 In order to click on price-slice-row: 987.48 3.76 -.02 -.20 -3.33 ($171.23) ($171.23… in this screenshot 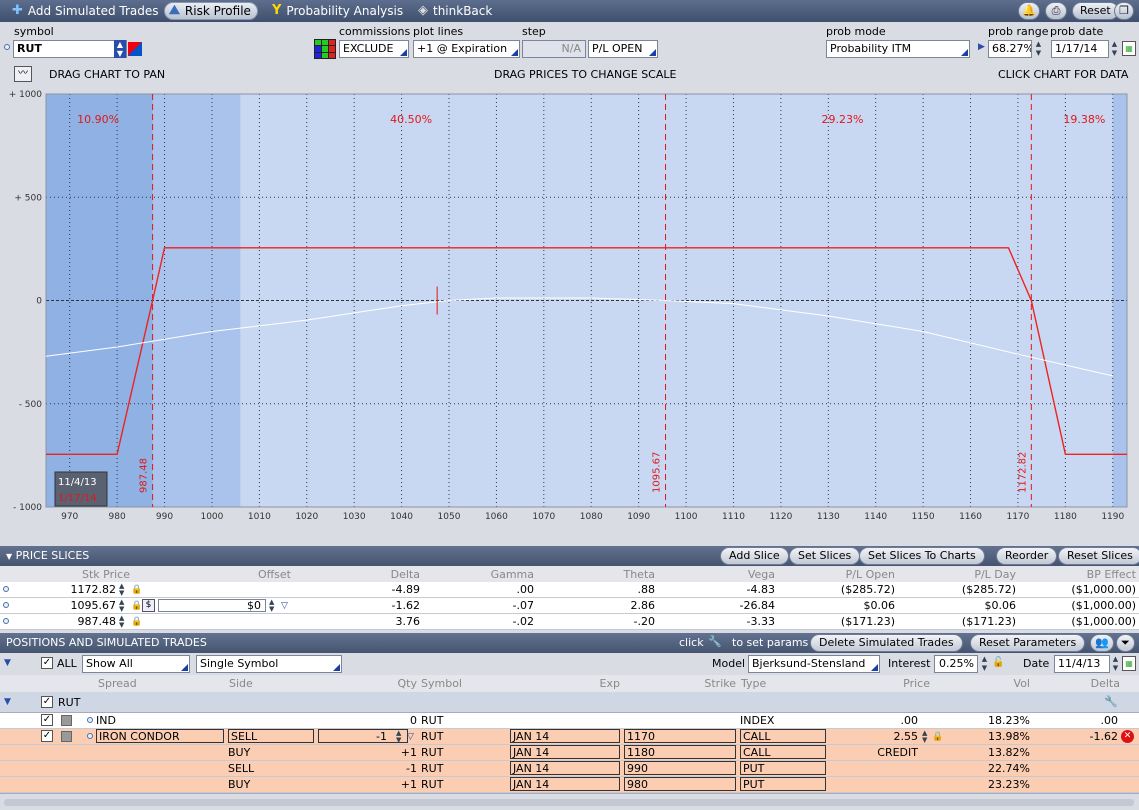, I will do `click(569, 622)`.